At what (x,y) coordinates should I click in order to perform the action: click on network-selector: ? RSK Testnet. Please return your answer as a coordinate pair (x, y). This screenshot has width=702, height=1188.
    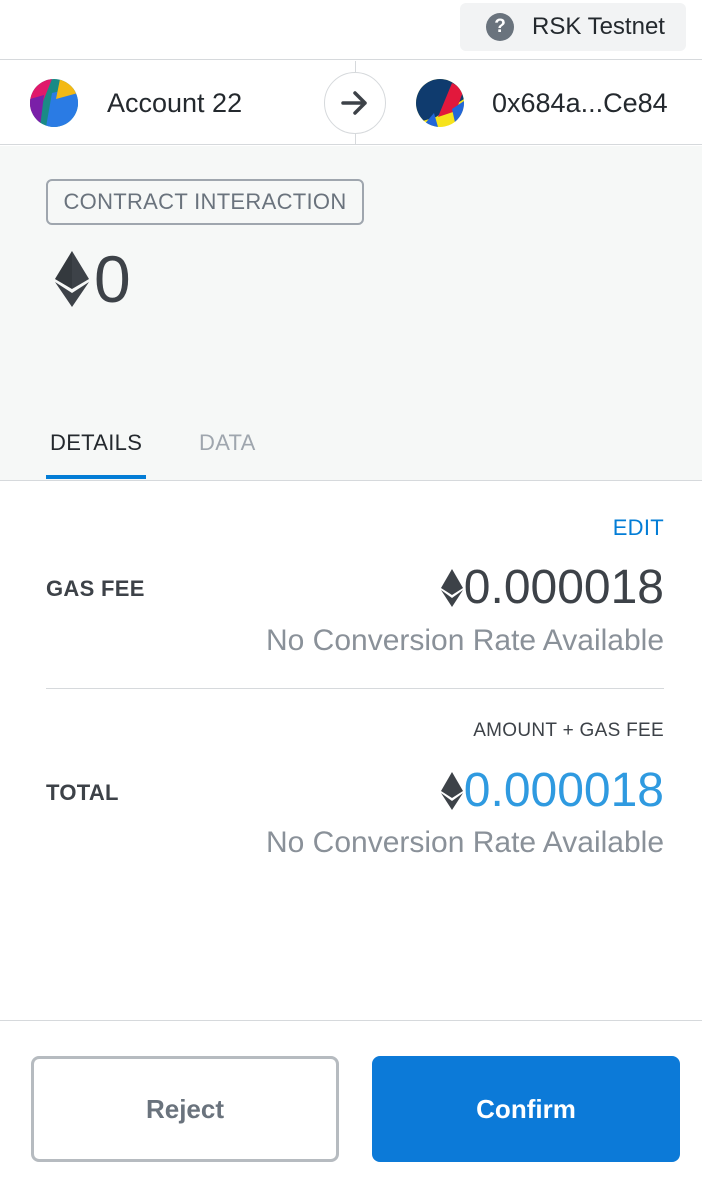
    Looking at the image, I should click on (573, 27).